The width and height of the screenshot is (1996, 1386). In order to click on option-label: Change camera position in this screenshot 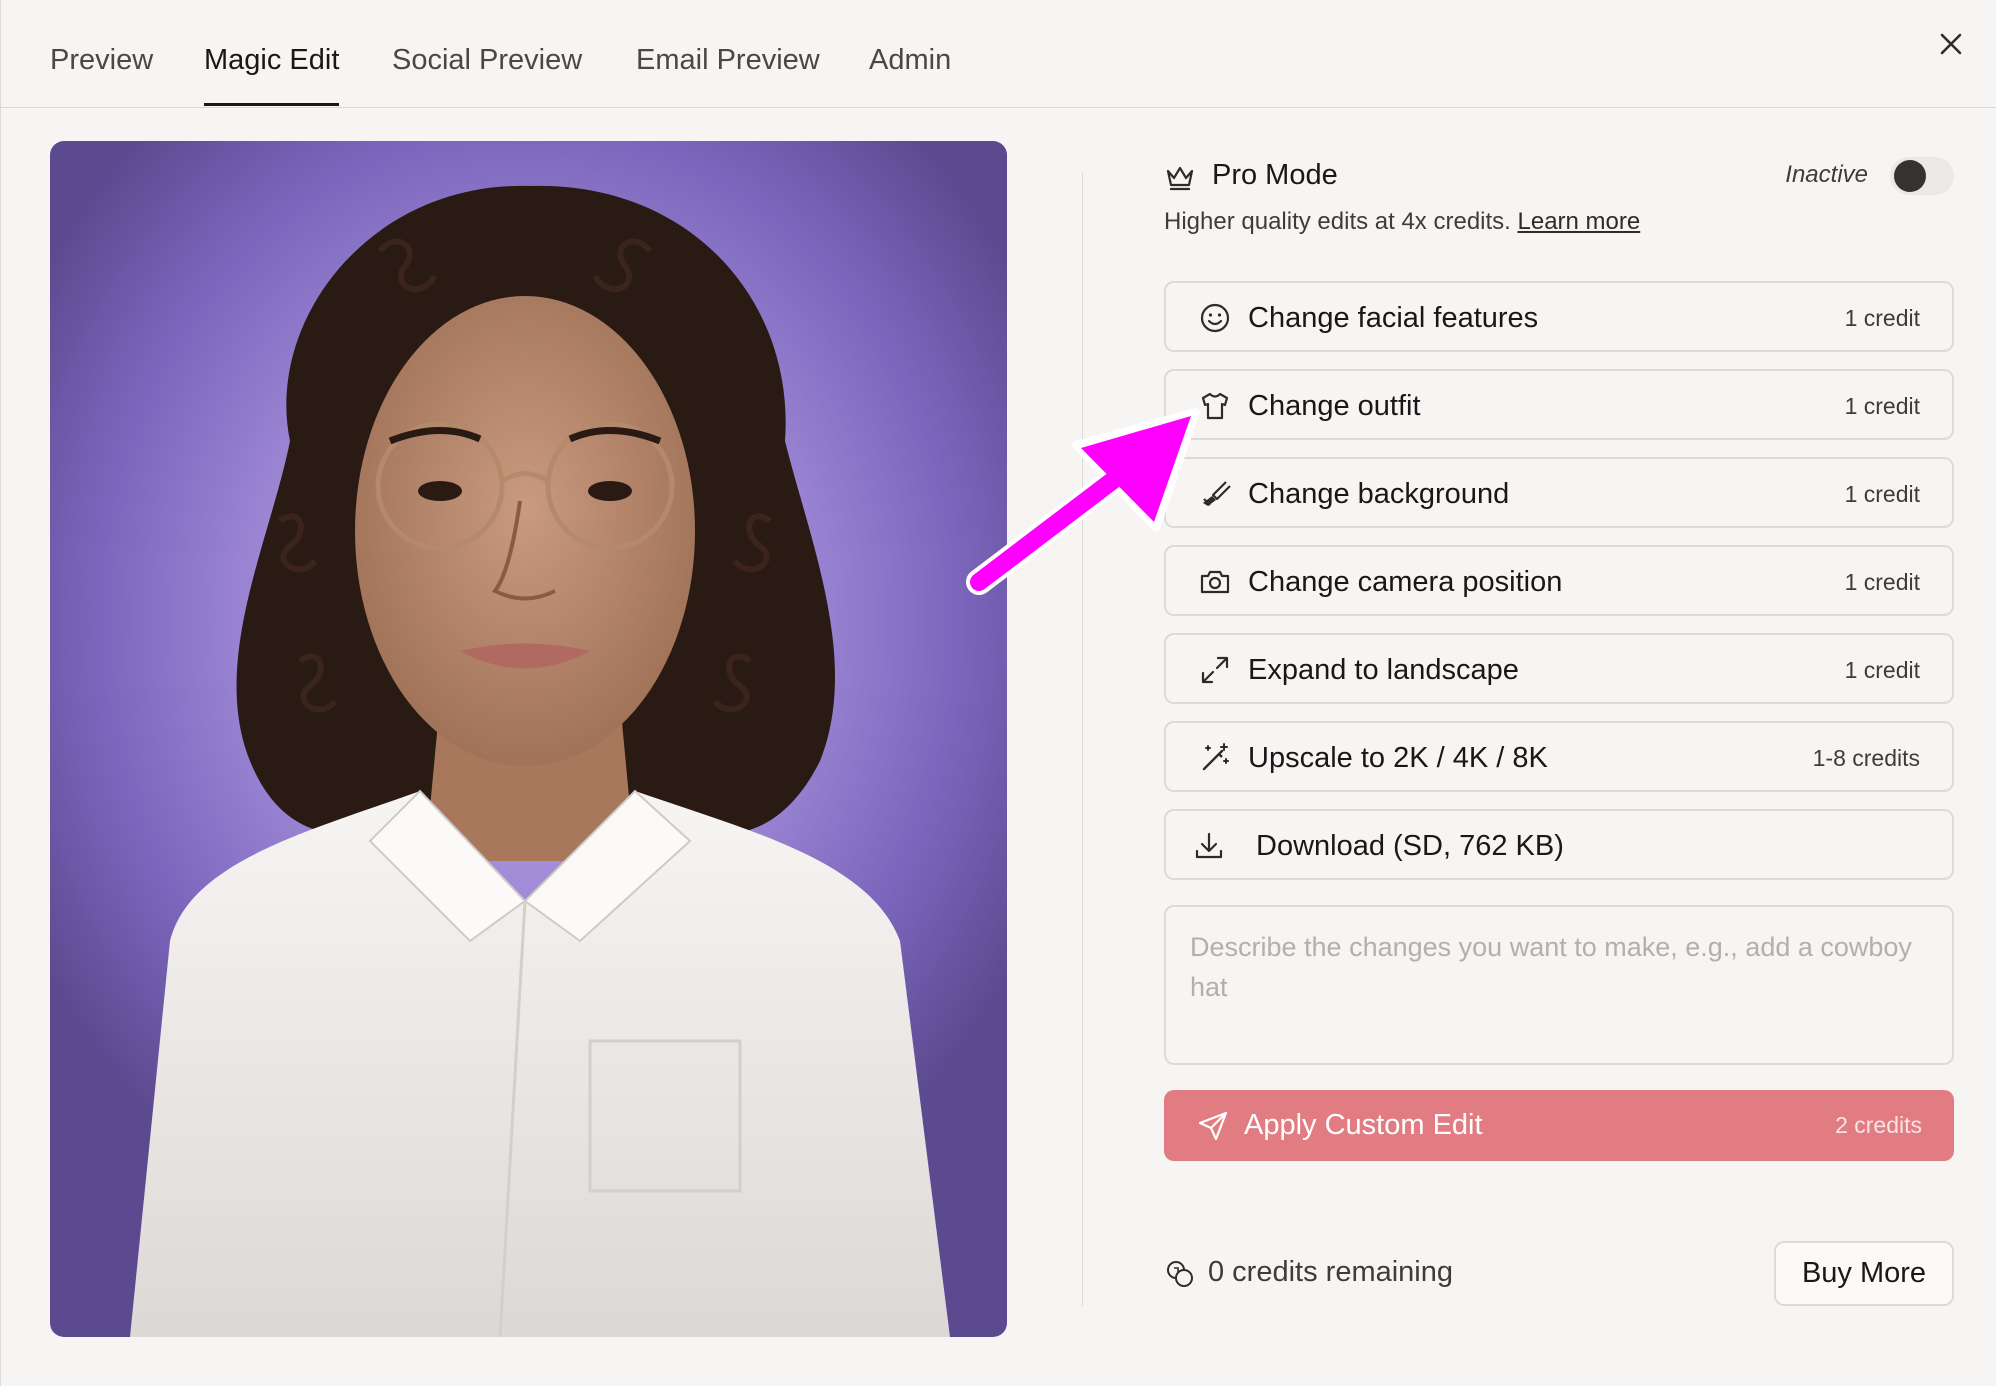, I will do `click(1405, 582)`.